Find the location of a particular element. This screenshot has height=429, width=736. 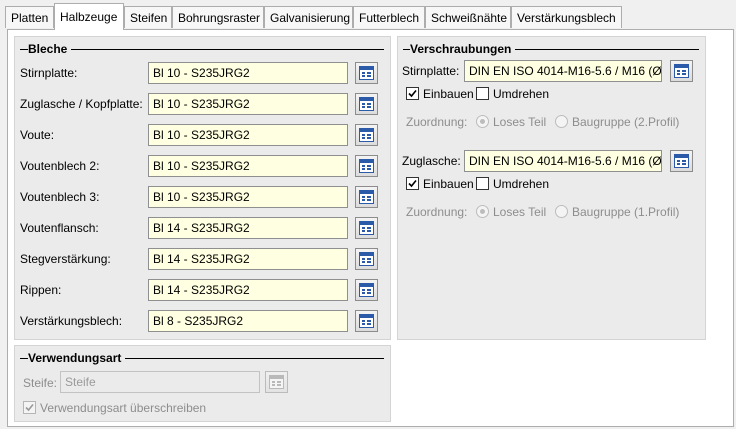

tab-bohrungsraster: Bohrungsraster is located at coordinates (218, 17).